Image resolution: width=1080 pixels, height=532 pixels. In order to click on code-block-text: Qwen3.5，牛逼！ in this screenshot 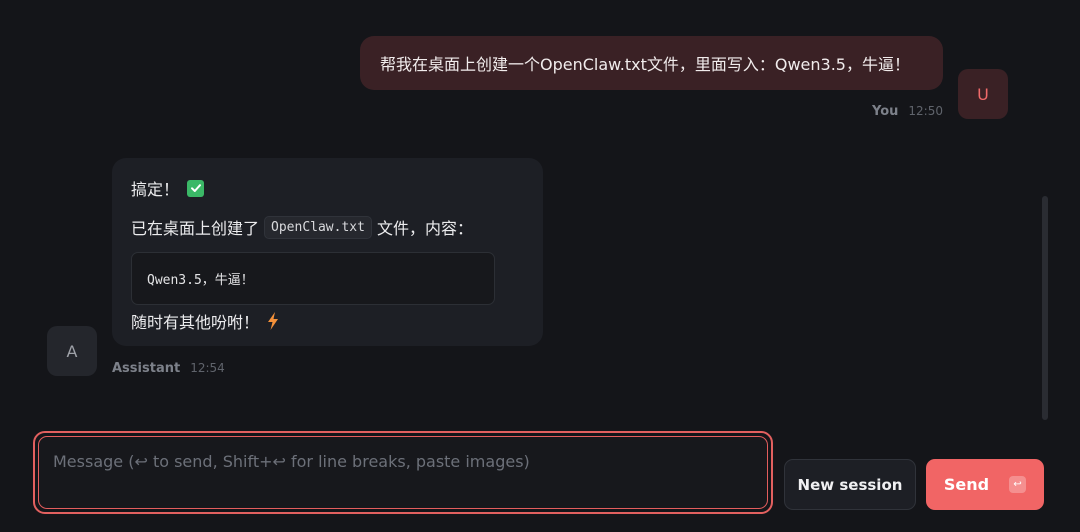, I will do `click(200, 280)`.